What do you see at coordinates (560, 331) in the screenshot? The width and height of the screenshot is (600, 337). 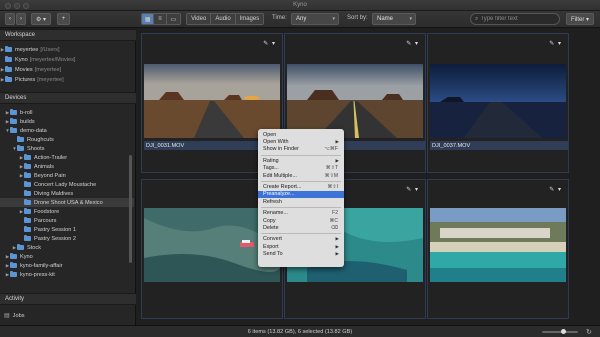 I see `thumbnail-size-slider` at bounding box center [560, 331].